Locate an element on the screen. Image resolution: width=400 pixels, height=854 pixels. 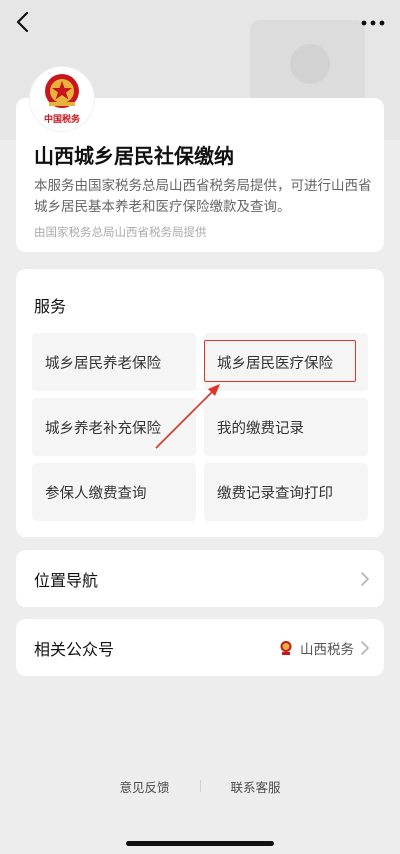
related-account-name: 山西税务 is located at coordinates (327, 649).